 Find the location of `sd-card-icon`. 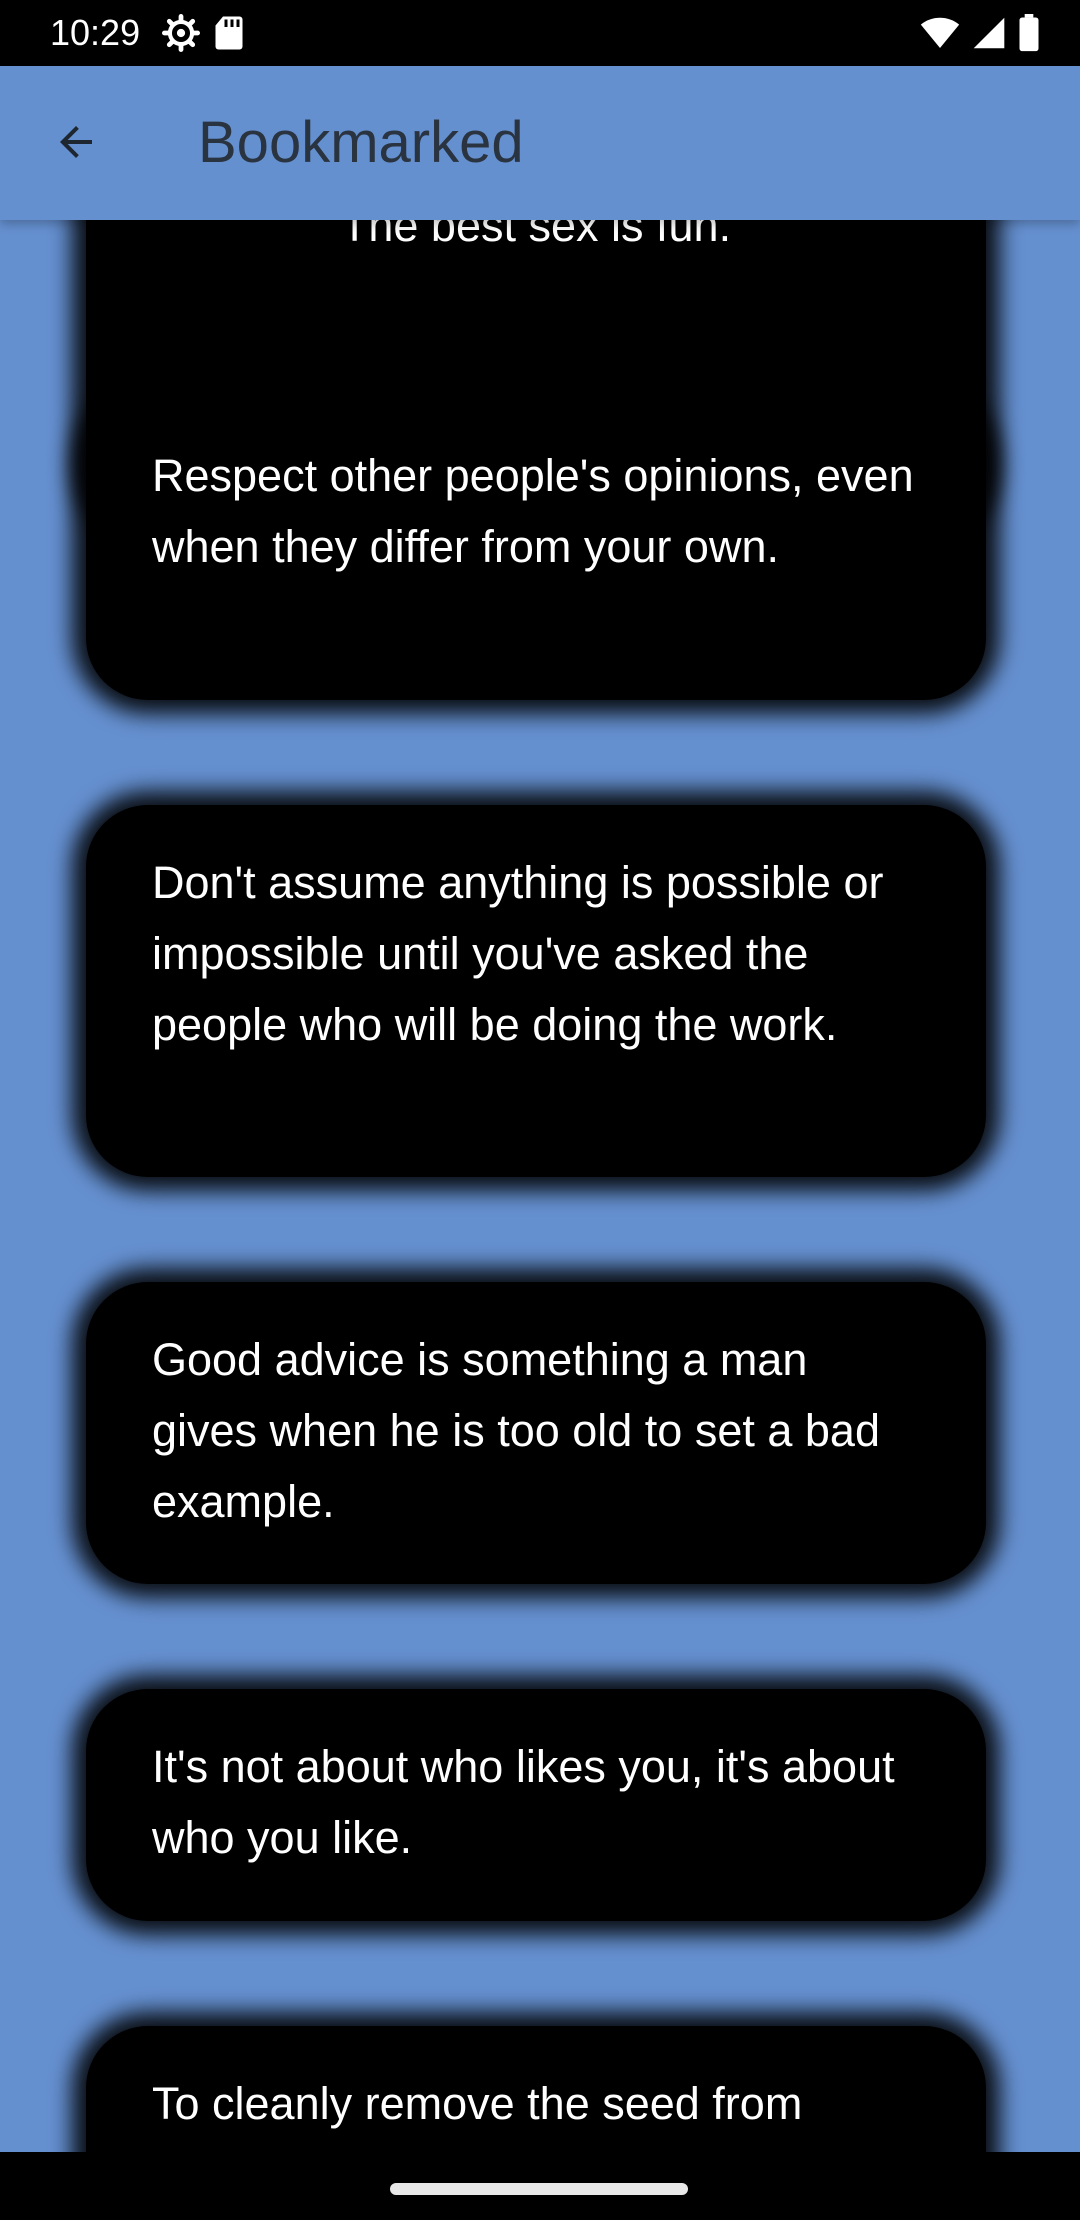

sd-card-icon is located at coordinates (229, 35).